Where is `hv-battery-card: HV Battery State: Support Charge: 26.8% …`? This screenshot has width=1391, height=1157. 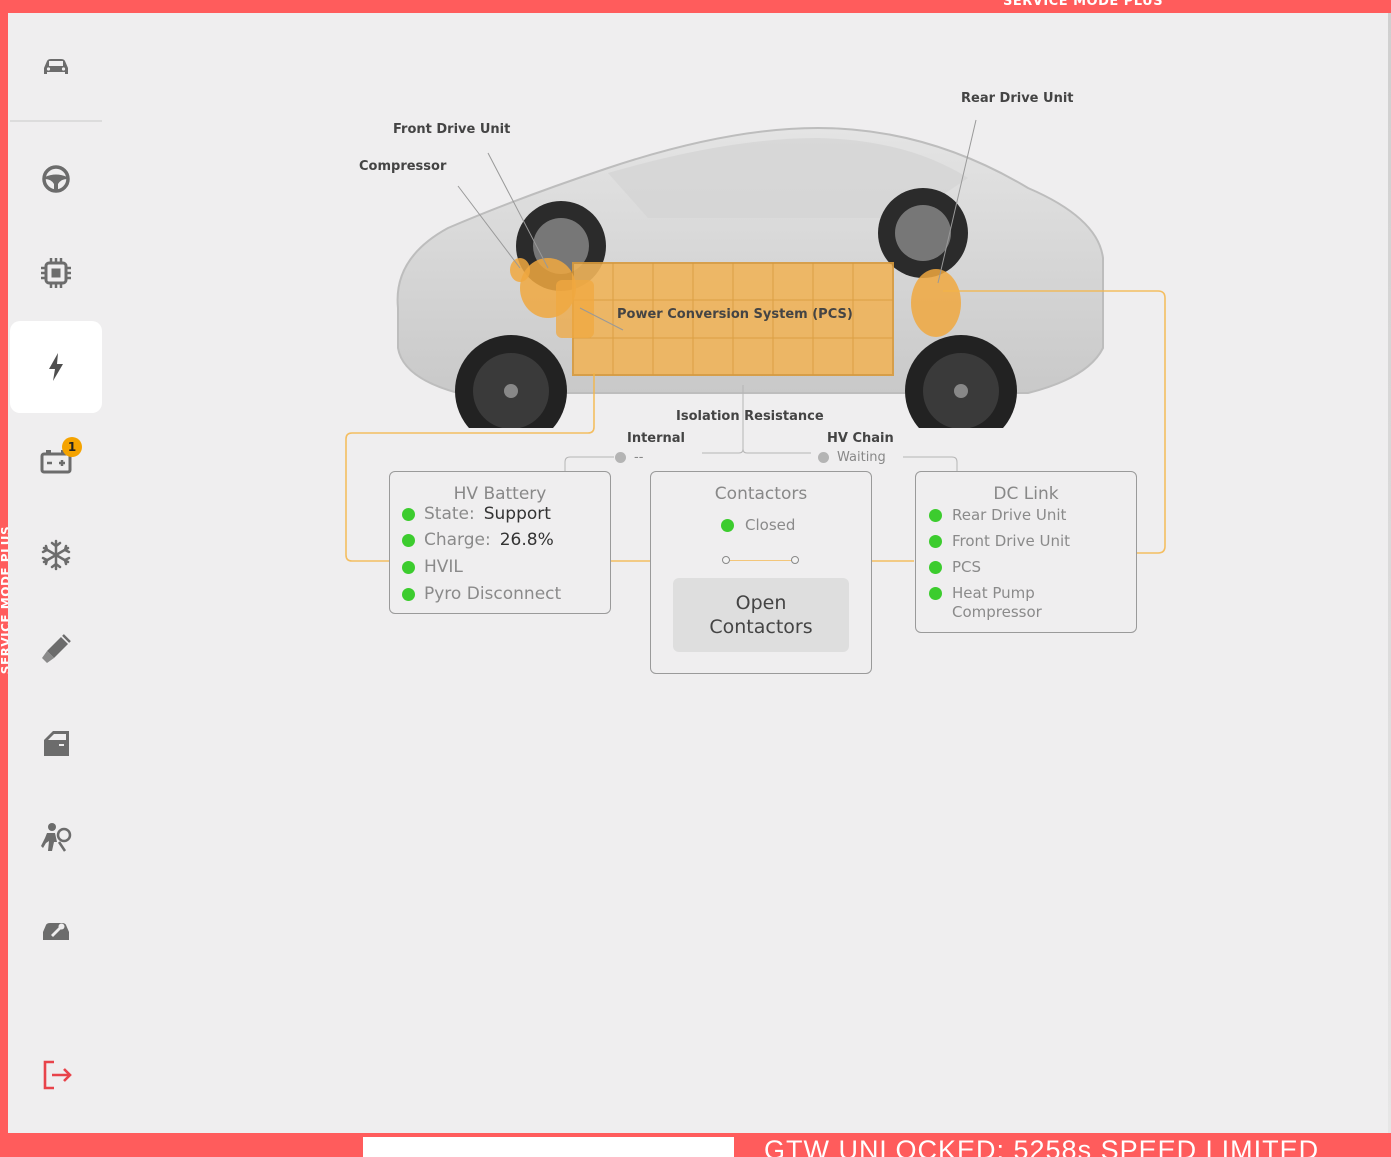 hv-battery-card: HV Battery State: Support Charge: 26.8% … is located at coordinates (500, 542).